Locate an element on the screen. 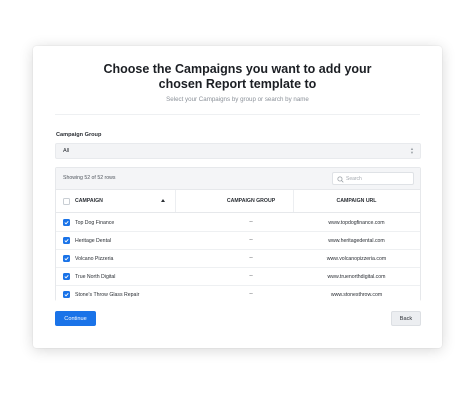 The width and height of the screenshot is (474, 395). search-box is located at coordinates (373, 178).